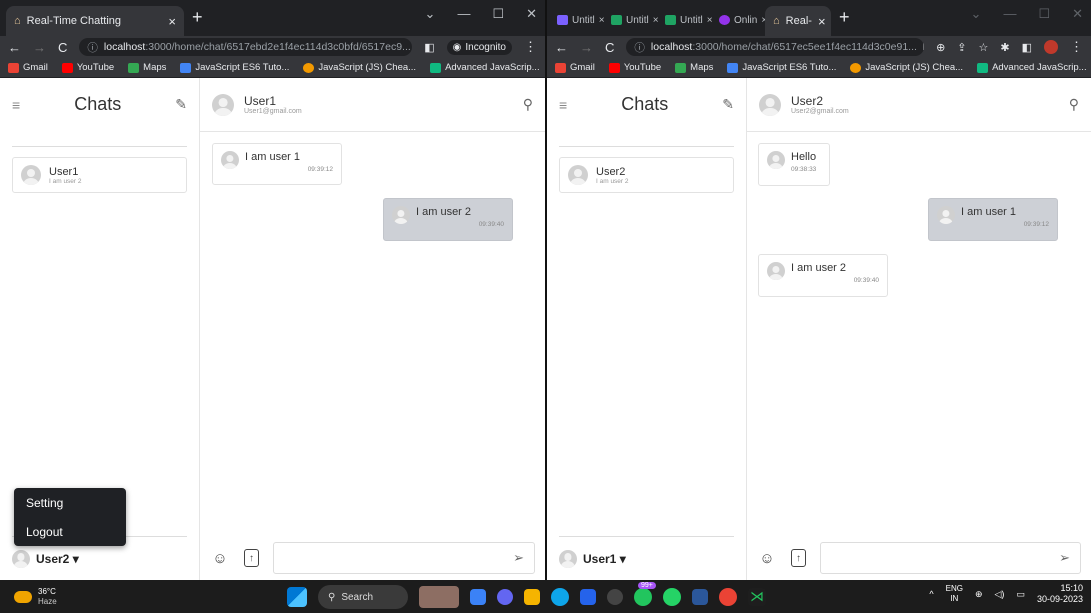 Image resolution: width=1091 pixels, height=613 pixels. I want to click on whatsapp-icon: 99+, so click(645, 594).